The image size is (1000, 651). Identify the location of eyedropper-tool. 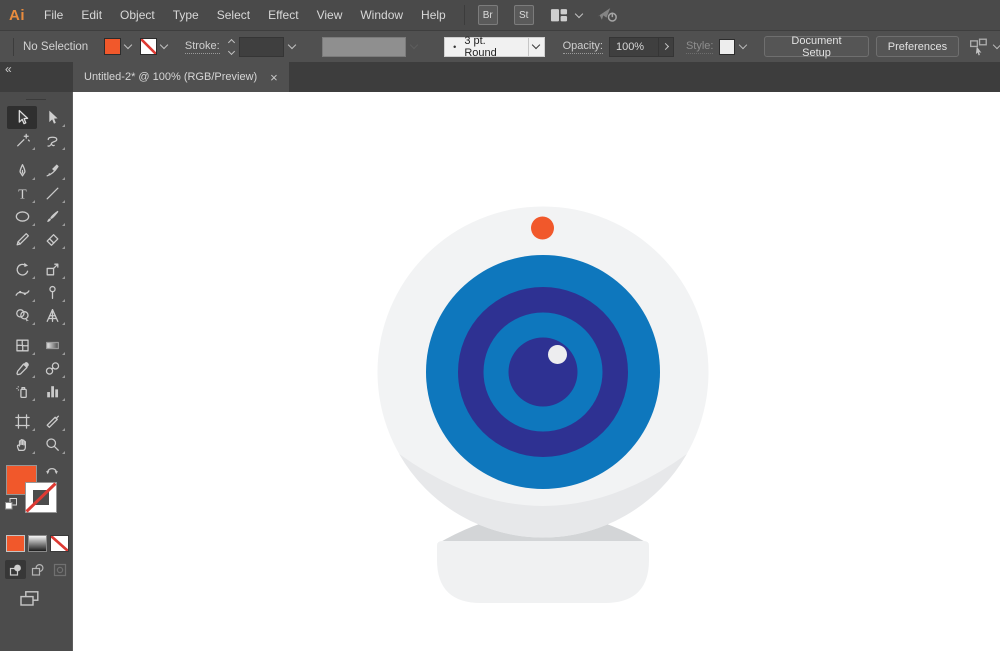
(22, 368).